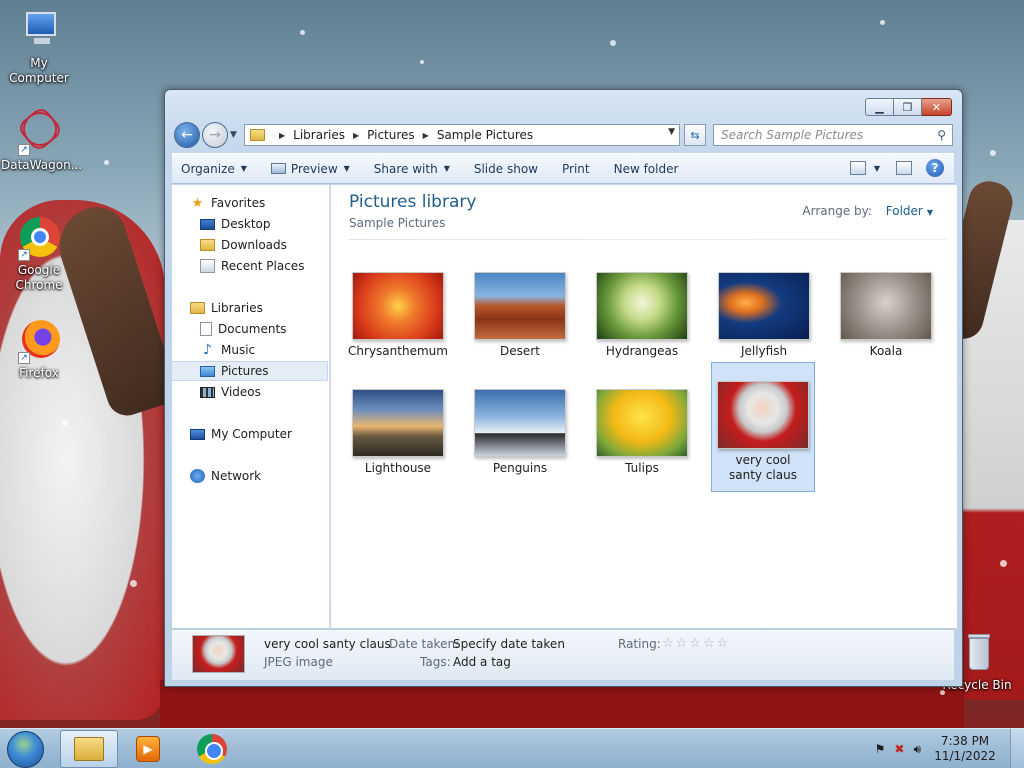  I want to click on arrange-by-dropdown: Folder ▼, so click(909, 211).